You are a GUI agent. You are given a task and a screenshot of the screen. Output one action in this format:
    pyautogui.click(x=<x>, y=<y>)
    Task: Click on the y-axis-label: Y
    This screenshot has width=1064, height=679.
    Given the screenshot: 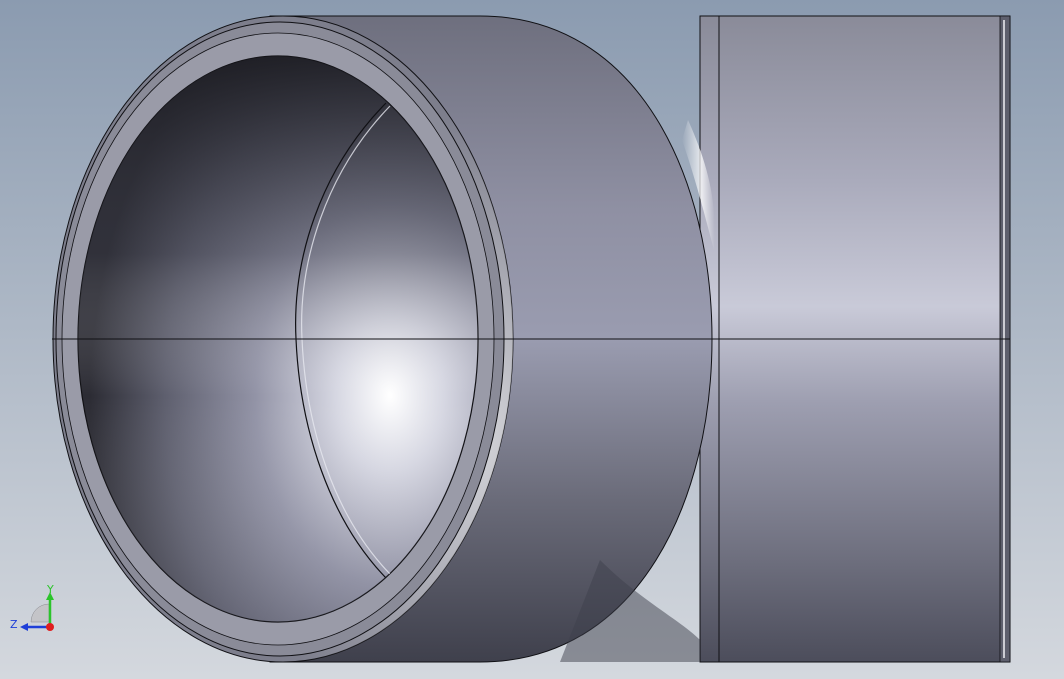 What is the action you would take?
    pyautogui.click(x=50, y=589)
    